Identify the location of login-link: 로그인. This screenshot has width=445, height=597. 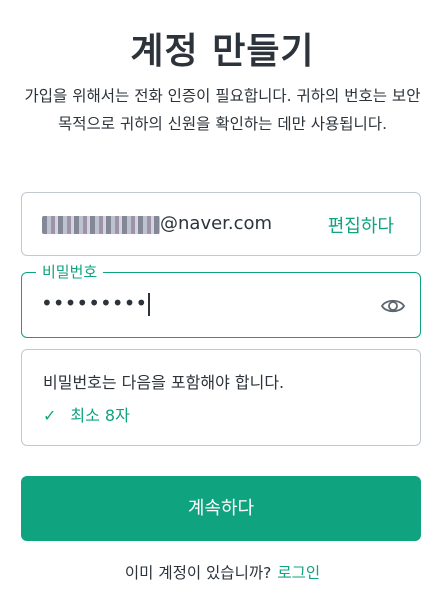
(298, 573).